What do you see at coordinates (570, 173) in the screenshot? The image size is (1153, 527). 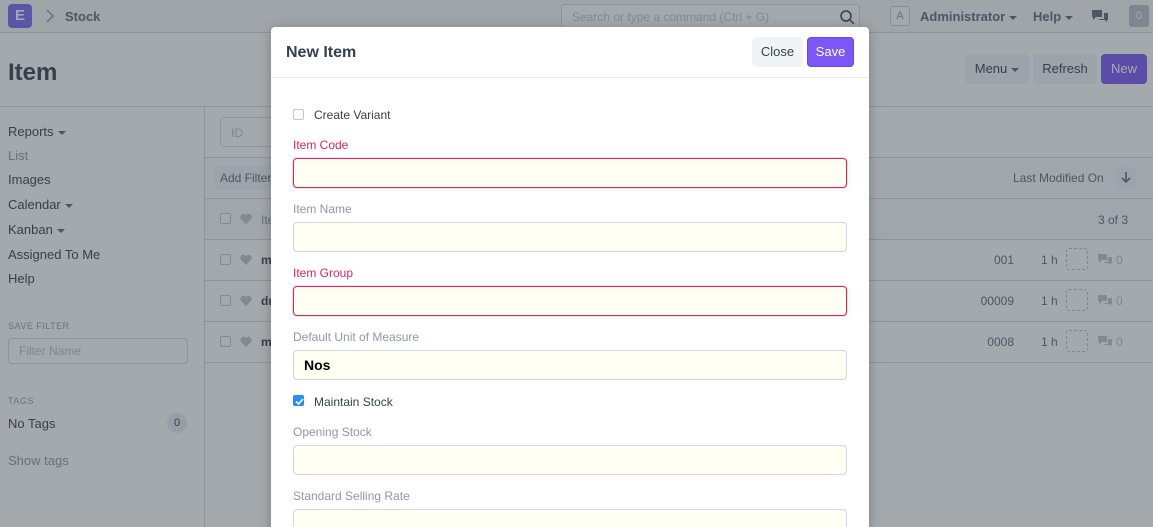 I see `item-code-field` at bounding box center [570, 173].